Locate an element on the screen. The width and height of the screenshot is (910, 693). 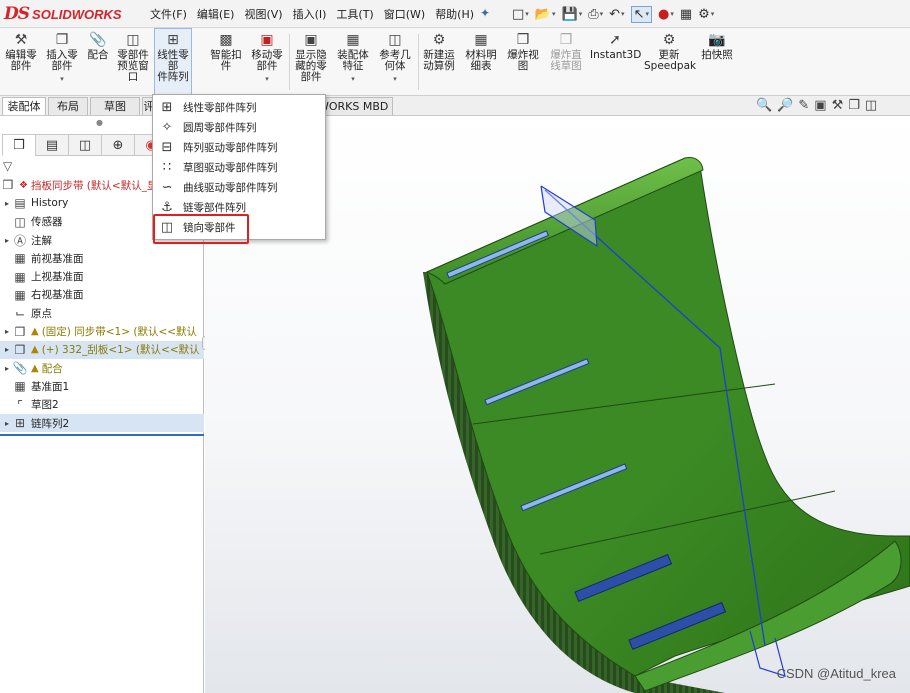
menu-item: 文件(F) is located at coordinates (168, 14).